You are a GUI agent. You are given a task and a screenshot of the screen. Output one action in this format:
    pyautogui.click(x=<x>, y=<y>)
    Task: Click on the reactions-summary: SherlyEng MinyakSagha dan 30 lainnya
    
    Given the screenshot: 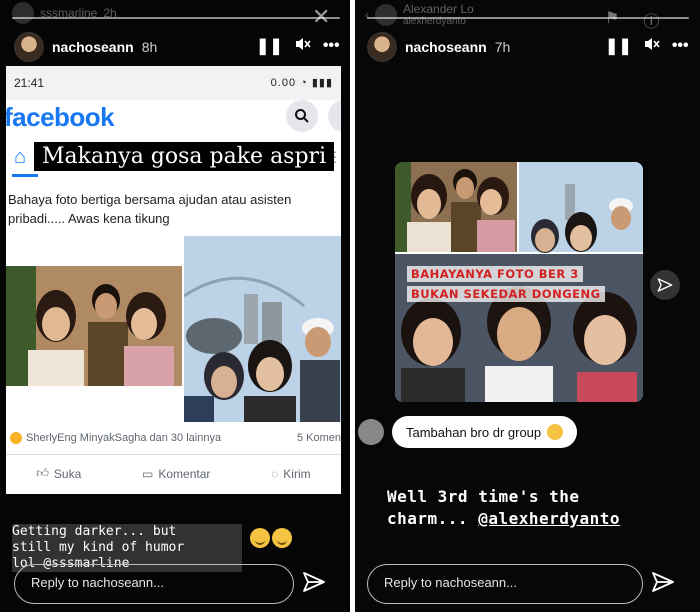 What is the action you would take?
    pyautogui.click(x=115, y=438)
    